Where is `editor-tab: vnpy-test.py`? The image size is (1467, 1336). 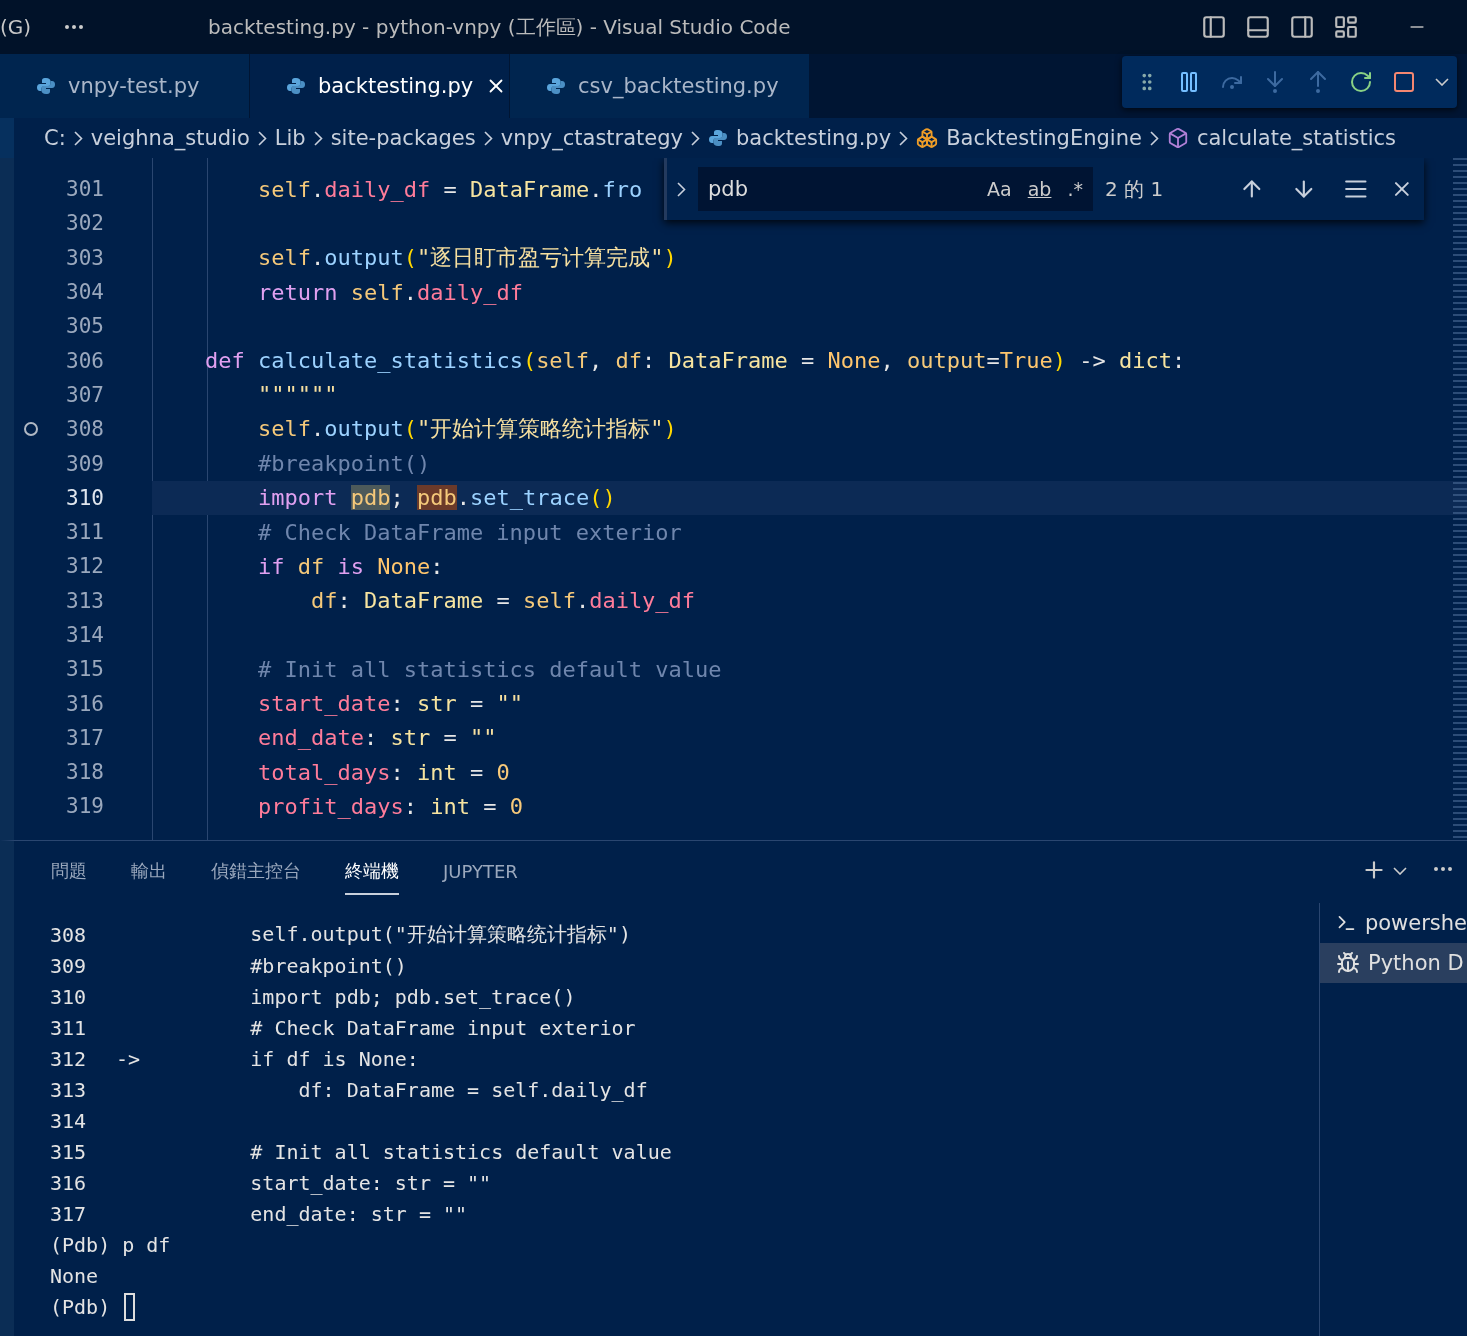 editor-tab: vnpy-test.py is located at coordinates (125, 86).